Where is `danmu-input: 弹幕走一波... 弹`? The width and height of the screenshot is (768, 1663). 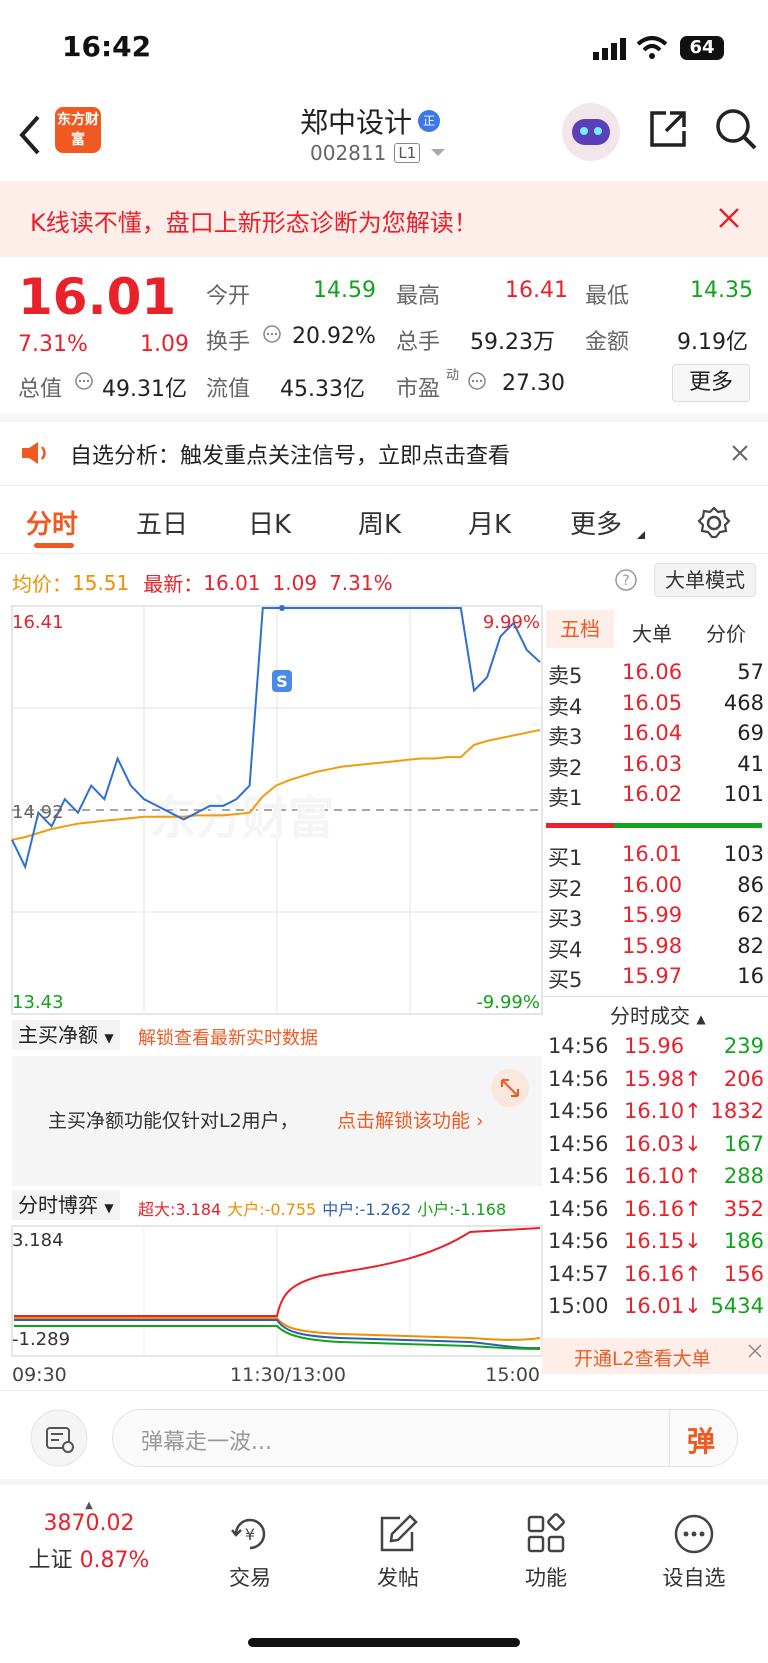
danmu-input: 弹幕走一波... 弹 is located at coordinates (425, 1438).